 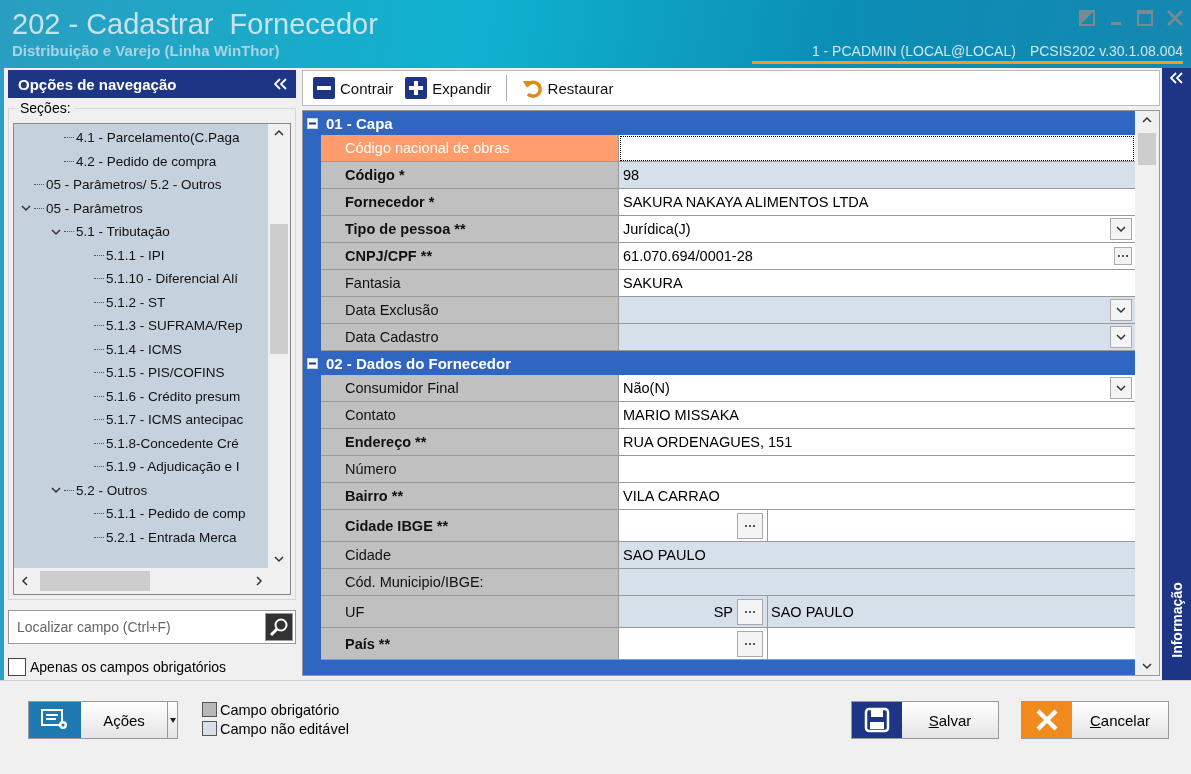 What do you see at coordinates (708, 442) in the screenshot?
I see `field-value: RUA ORDENAGUES, 151` at bounding box center [708, 442].